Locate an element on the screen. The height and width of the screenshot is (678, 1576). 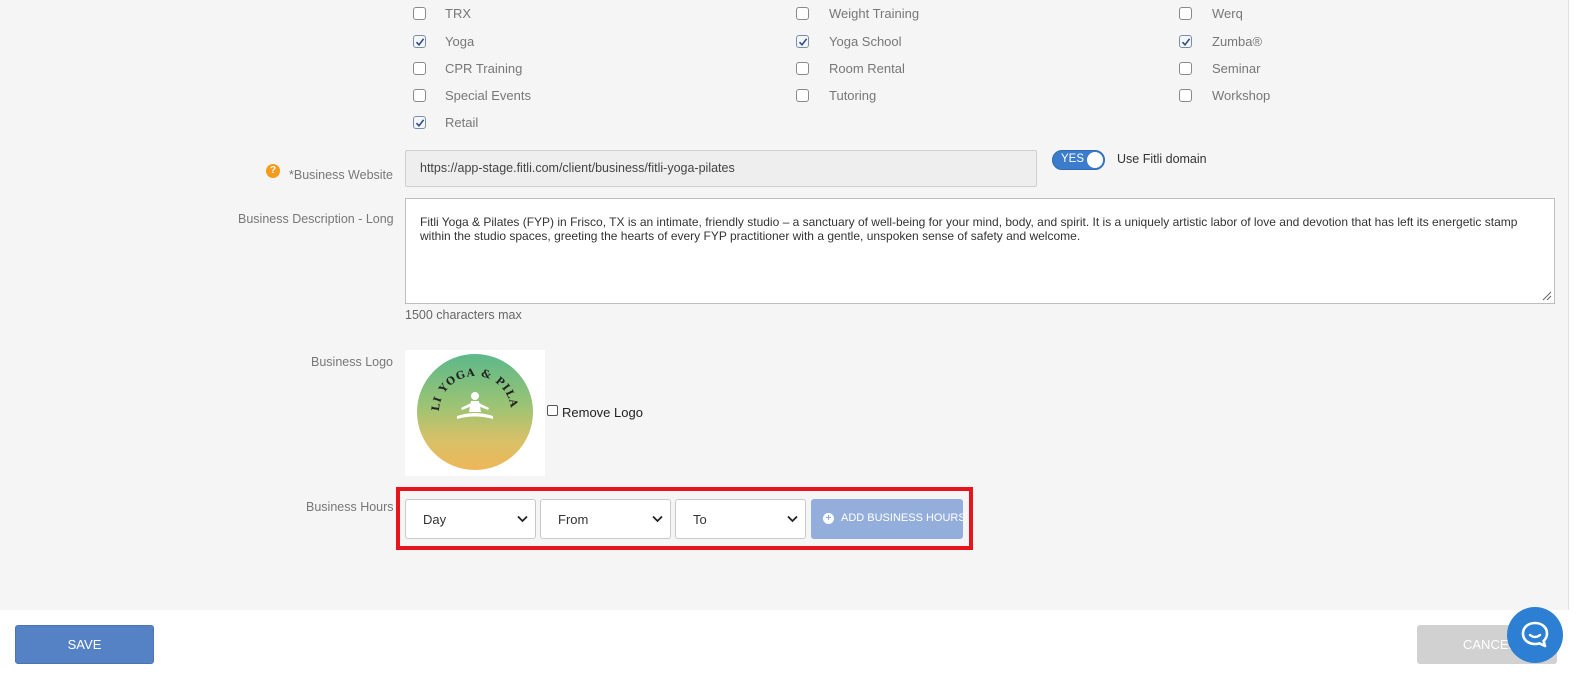
category-label: Retail is located at coordinates (462, 122).